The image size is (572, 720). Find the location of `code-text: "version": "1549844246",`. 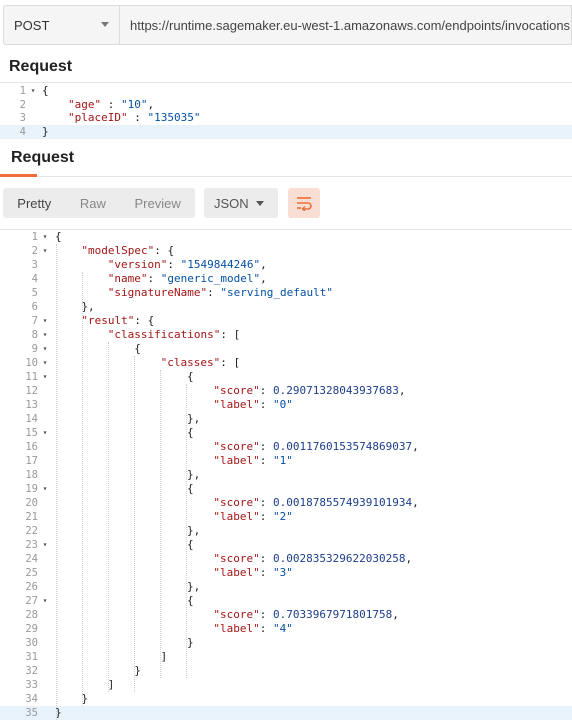

code-text: "version": "1549844246", is located at coordinates (187, 265).